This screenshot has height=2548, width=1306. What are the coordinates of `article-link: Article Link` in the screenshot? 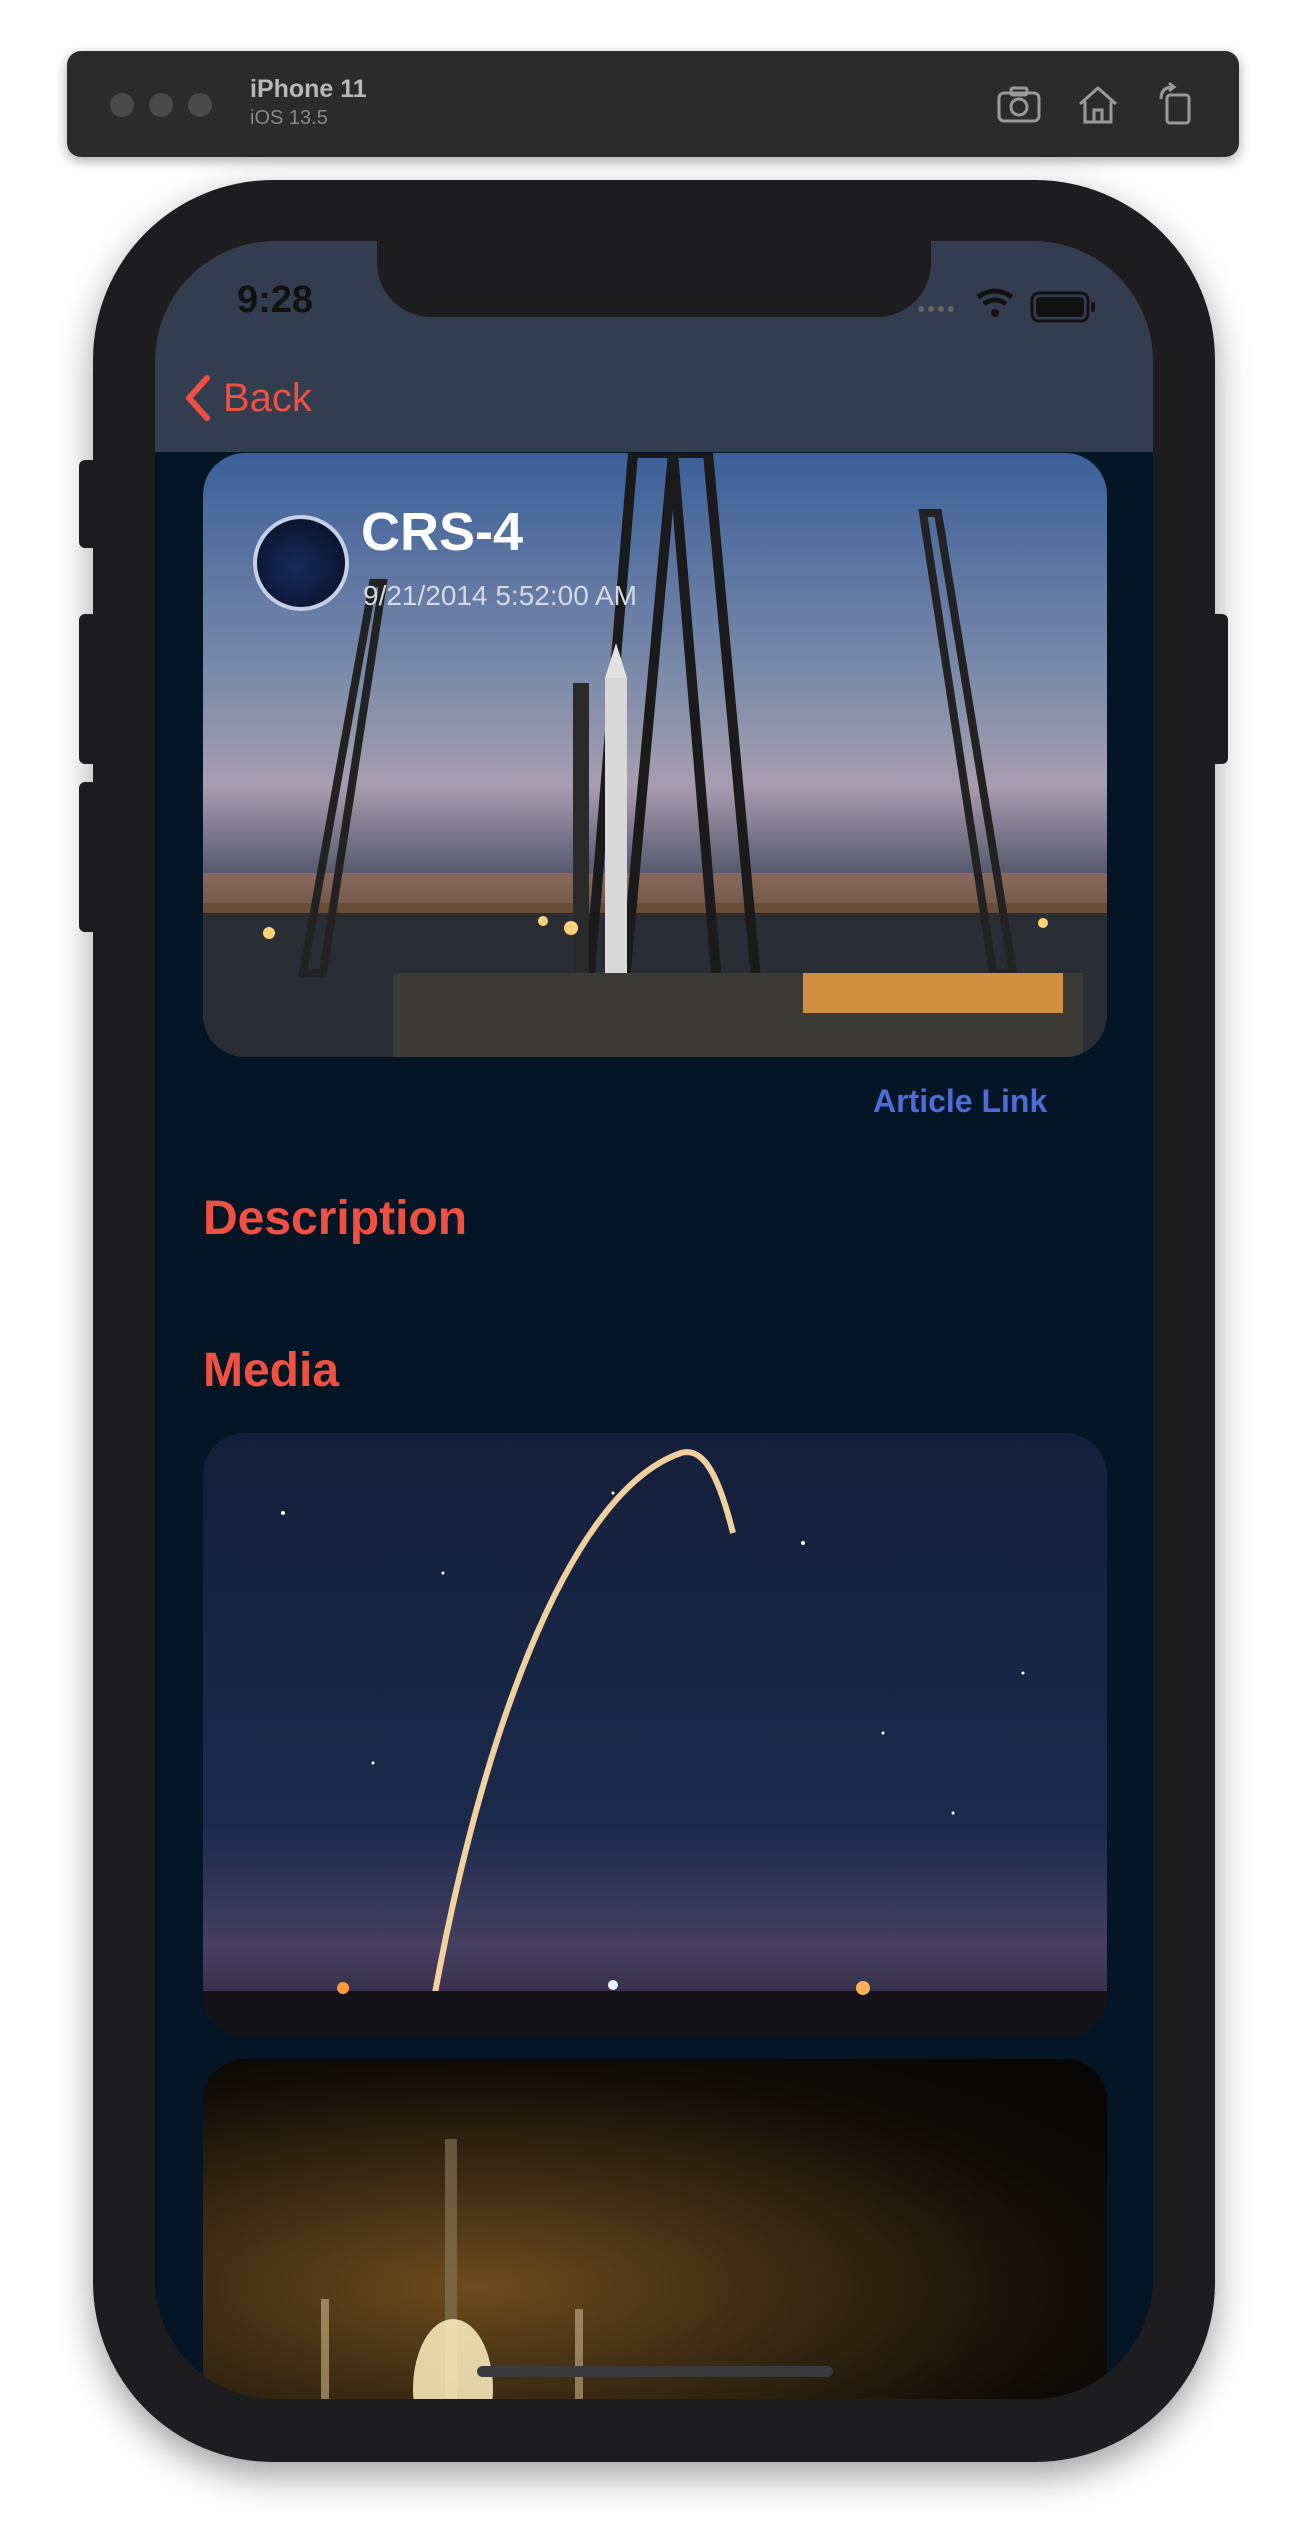 It's located at (960, 1101).